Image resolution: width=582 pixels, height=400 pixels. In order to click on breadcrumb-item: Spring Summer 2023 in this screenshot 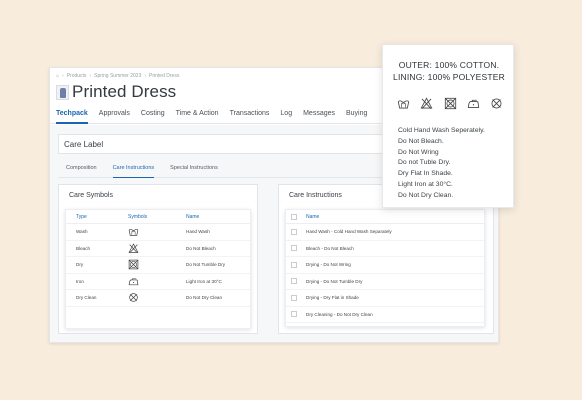, I will do `click(117, 76)`.